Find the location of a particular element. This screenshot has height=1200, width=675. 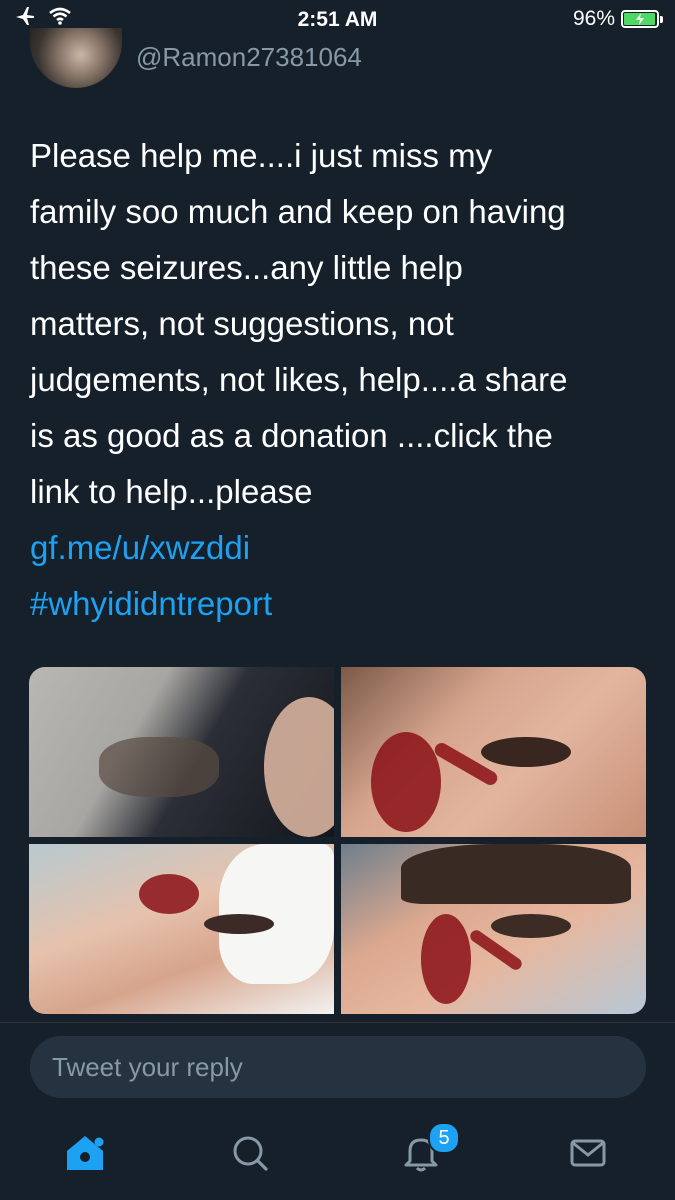

tab-bar: 5 is located at coordinates (337, 1152).